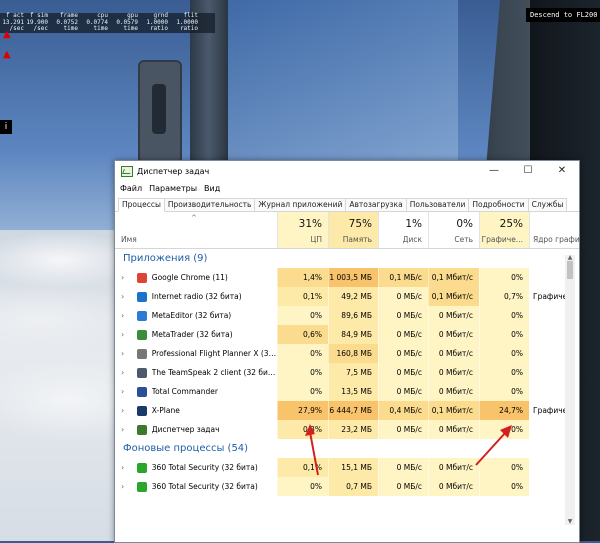 The image size is (600, 543). Describe the element at coordinates (204, 467) in the screenshot. I see `process-name: 360 Total Security (32 бита)` at that location.